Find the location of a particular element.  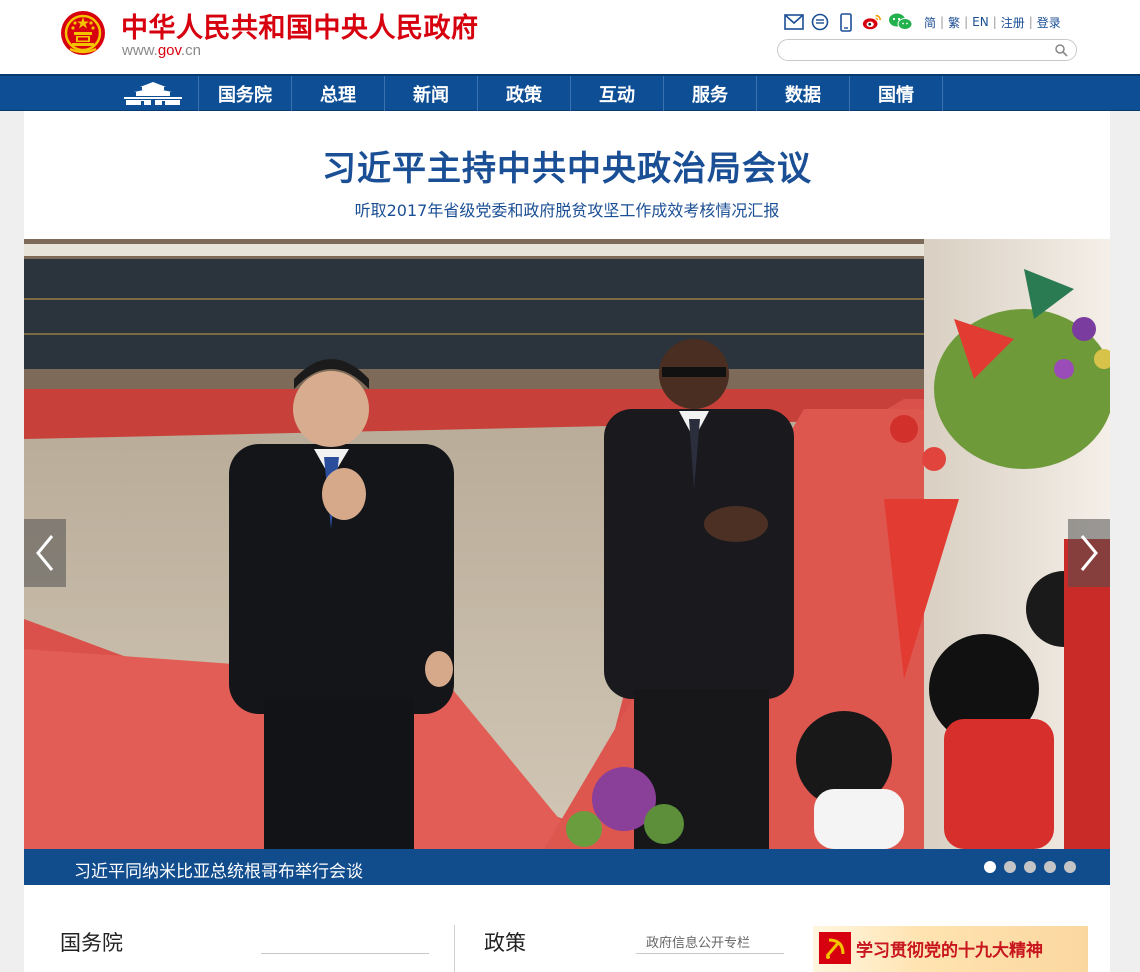

main-nav: 国务院 总理 新闻 政策 互动 服务 数据 国情 is located at coordinates (570, 92).